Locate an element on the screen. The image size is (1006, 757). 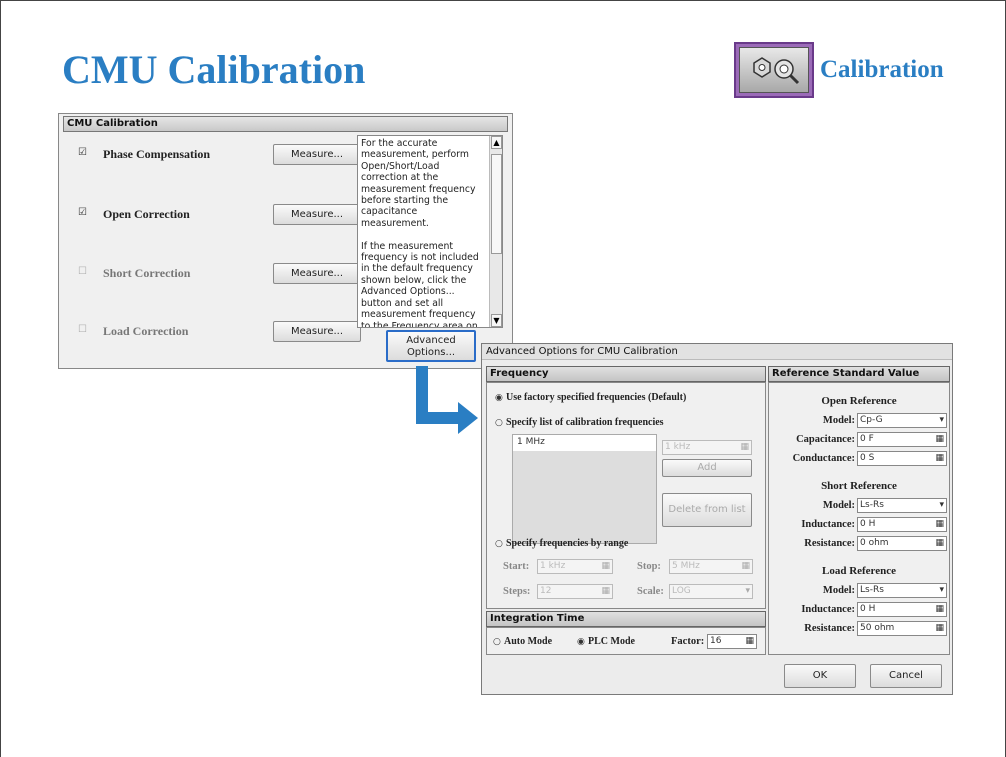
scale-select: LOG ▾ is located at coordinates (711, 591).